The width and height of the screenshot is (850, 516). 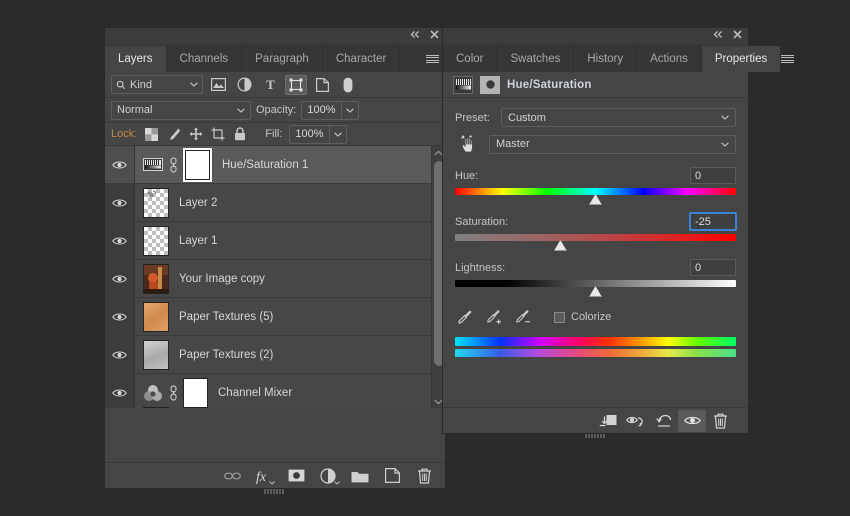 I want to click on table-row: Hue/Saturation 1, so click(x=275, y=165).